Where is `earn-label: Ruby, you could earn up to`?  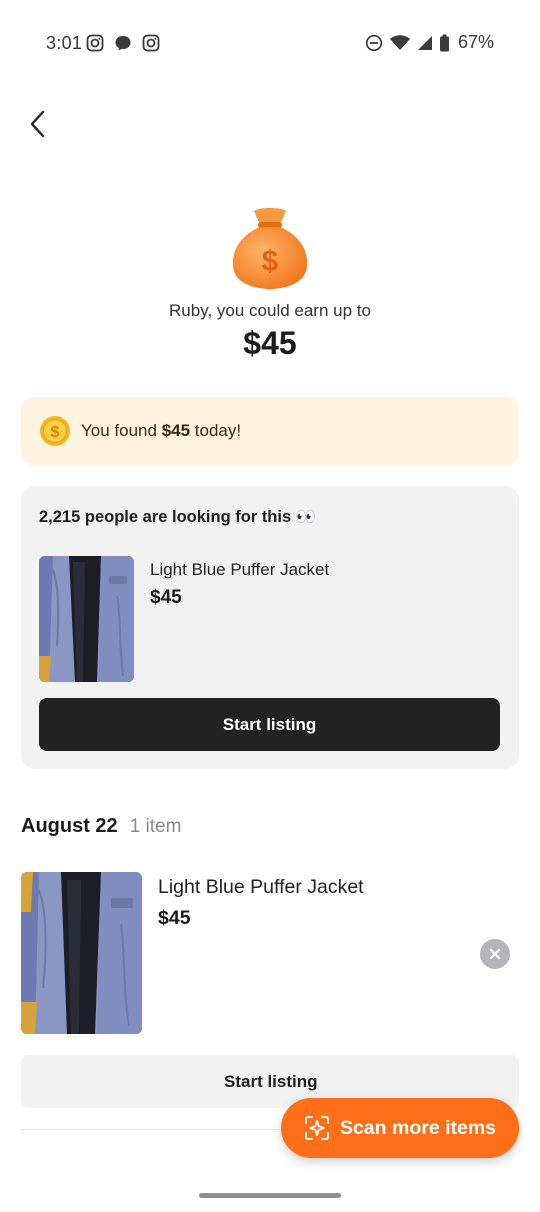 earn-label: Ruby, you could earn up to is located at coordinates (270, 310).